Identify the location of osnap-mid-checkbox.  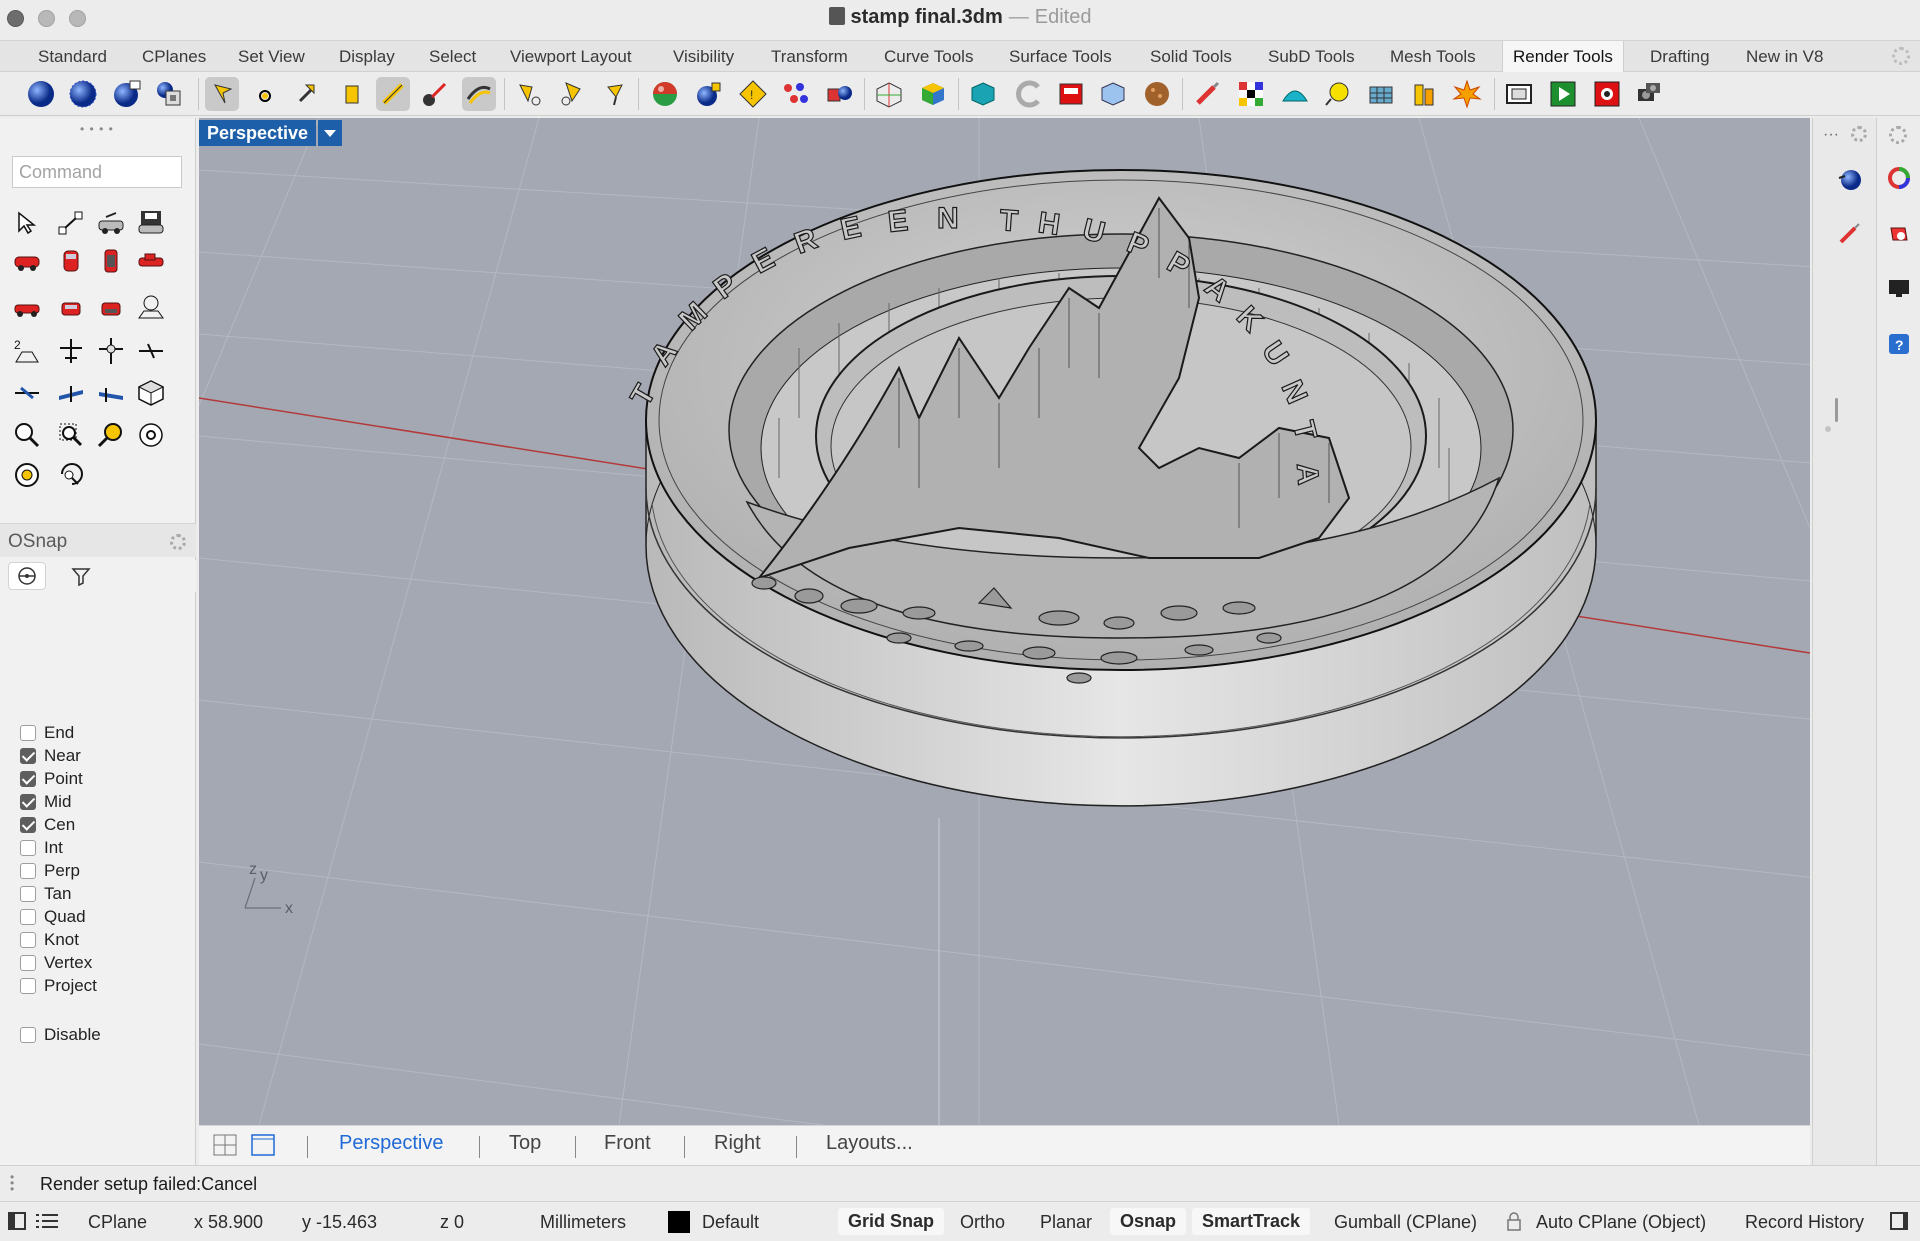
(28, 802).